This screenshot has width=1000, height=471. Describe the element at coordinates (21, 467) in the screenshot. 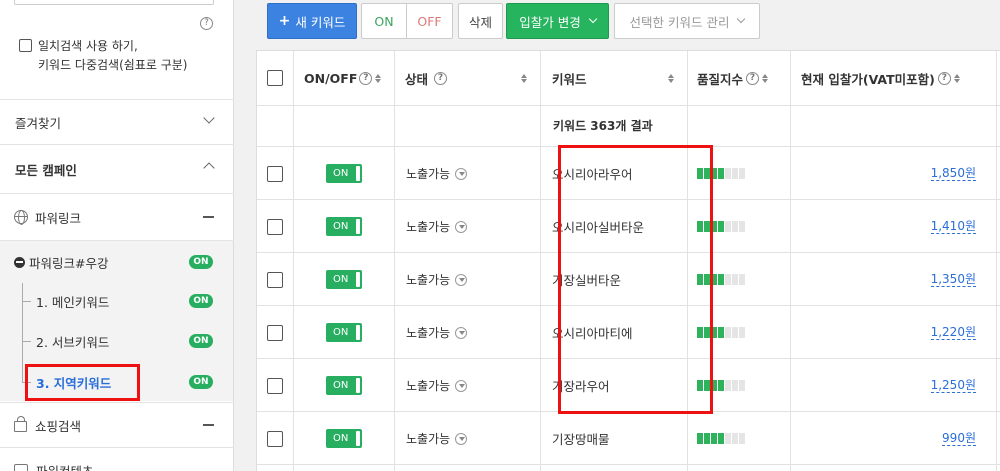

I see `content-icon` at that location.